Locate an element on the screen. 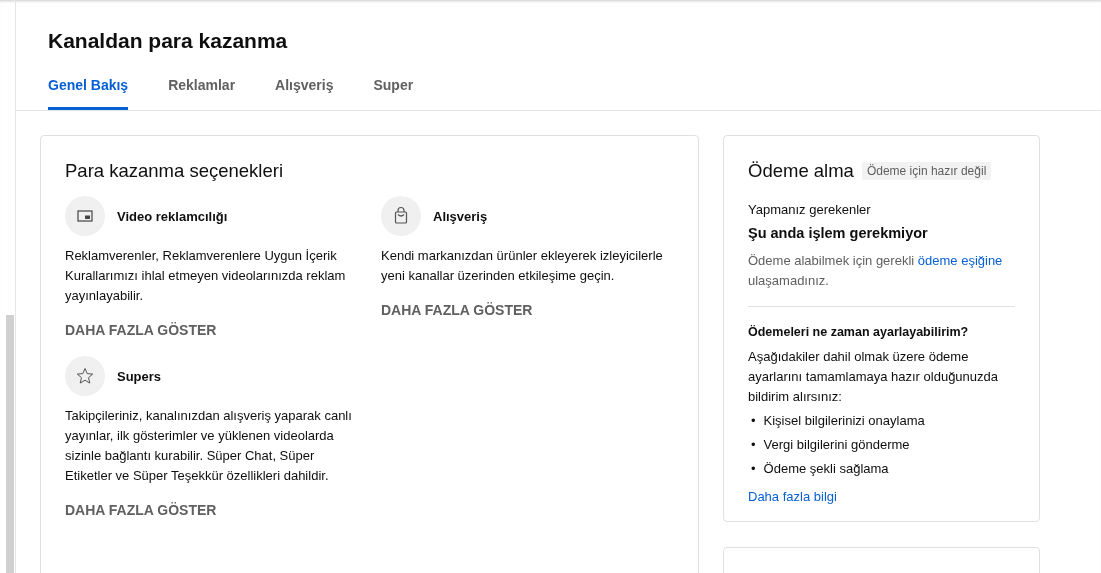 This screenshot has height=573, width=1101. card-title: Para kazanma seçenekleri is located at coordinates (174, 171).